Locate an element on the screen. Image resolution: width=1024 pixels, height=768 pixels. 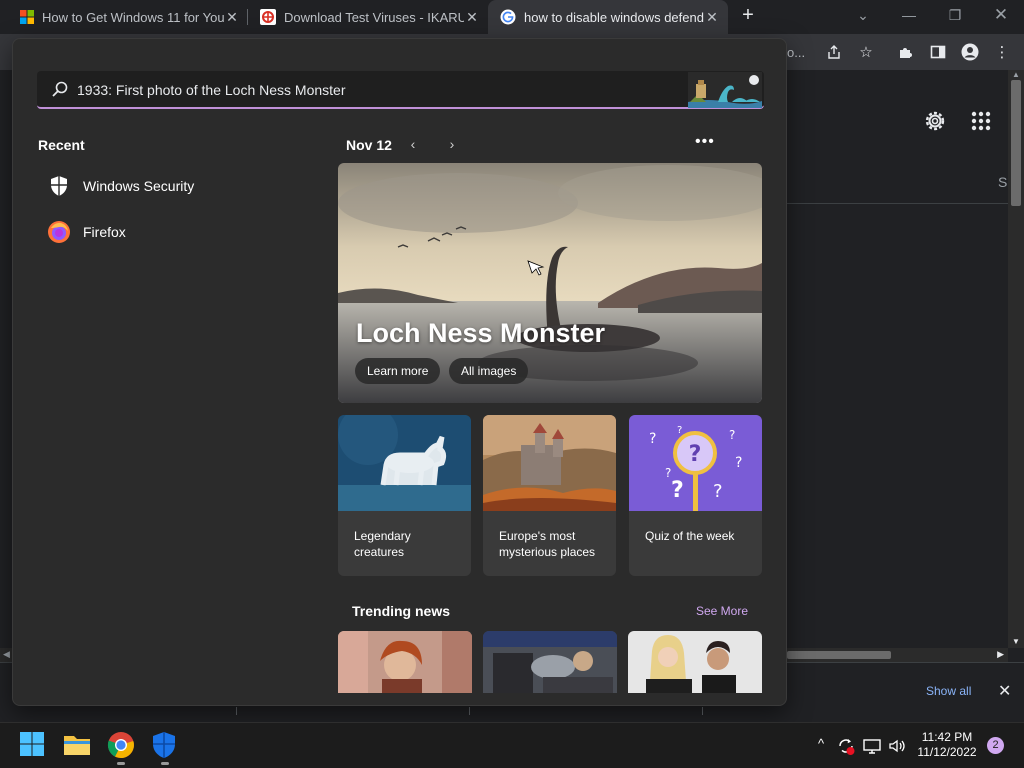
apps-grid-icon is located at coordinates (981, 121).